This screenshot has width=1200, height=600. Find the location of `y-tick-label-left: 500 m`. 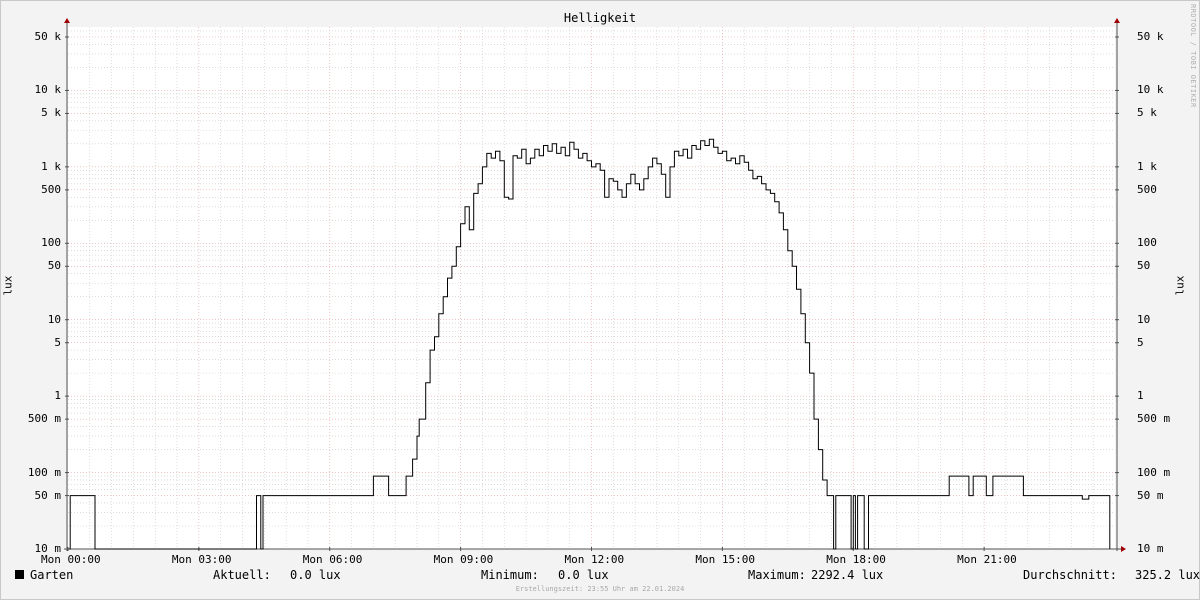

y-tick-label-left: 500 m is located at coordinates (44, 419).